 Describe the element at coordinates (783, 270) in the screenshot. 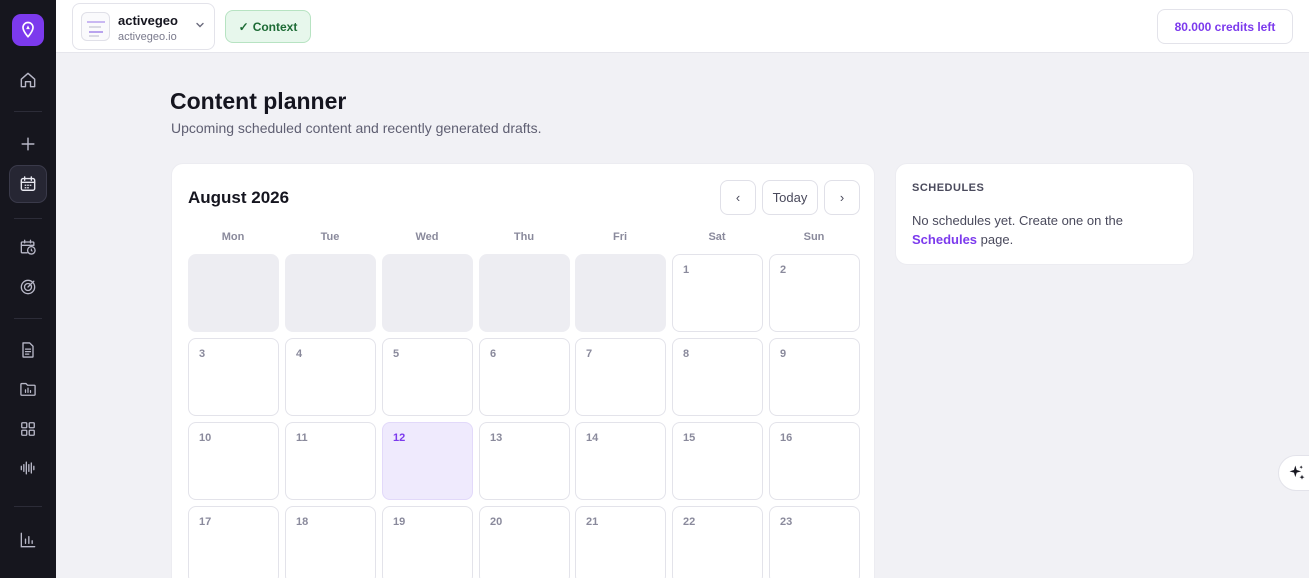

I see `day-number: 2` at that location.